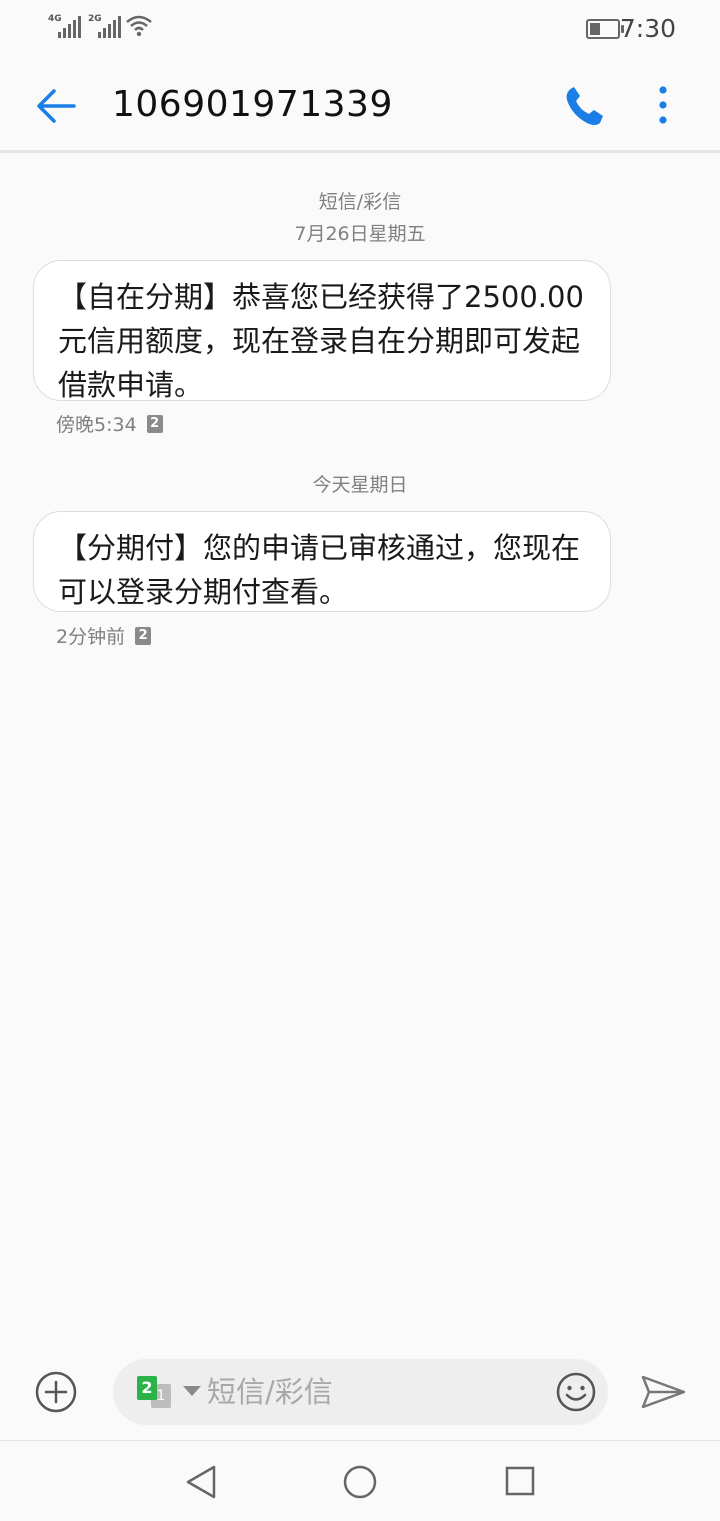 This screenshot has height=1521, width=720. I want to click on date-divider: 今天星期日, so click(360, 485).